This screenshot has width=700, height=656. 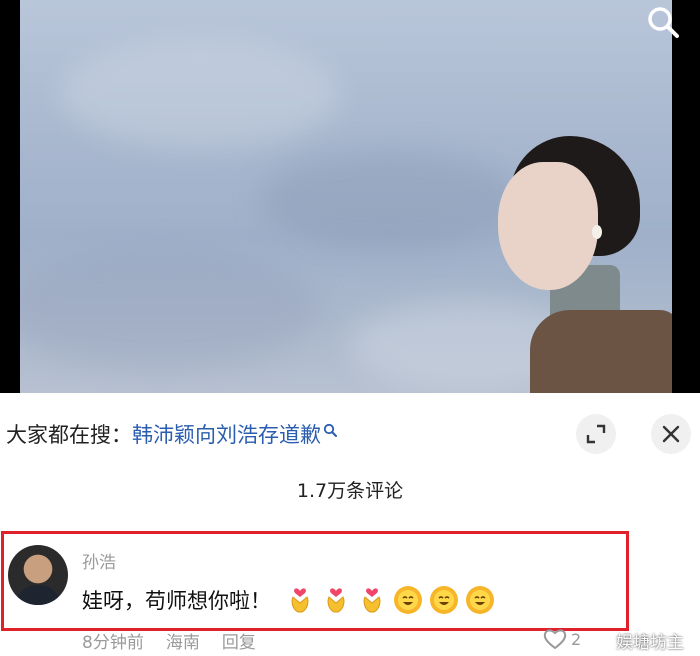 What do you see at coordinates (576, 639) in the screenshot?
I see `like-count: 2` at bounding box center [576, 639].